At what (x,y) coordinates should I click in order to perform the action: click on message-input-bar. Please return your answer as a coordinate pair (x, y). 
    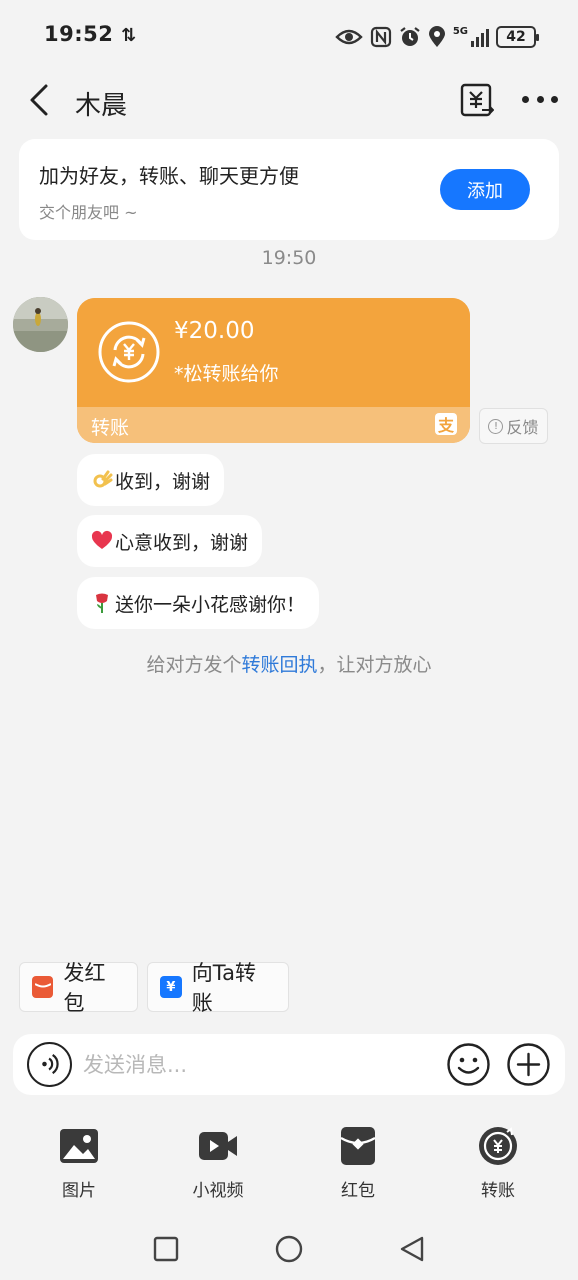
    Looking at the image, I should click on (289, 1064).